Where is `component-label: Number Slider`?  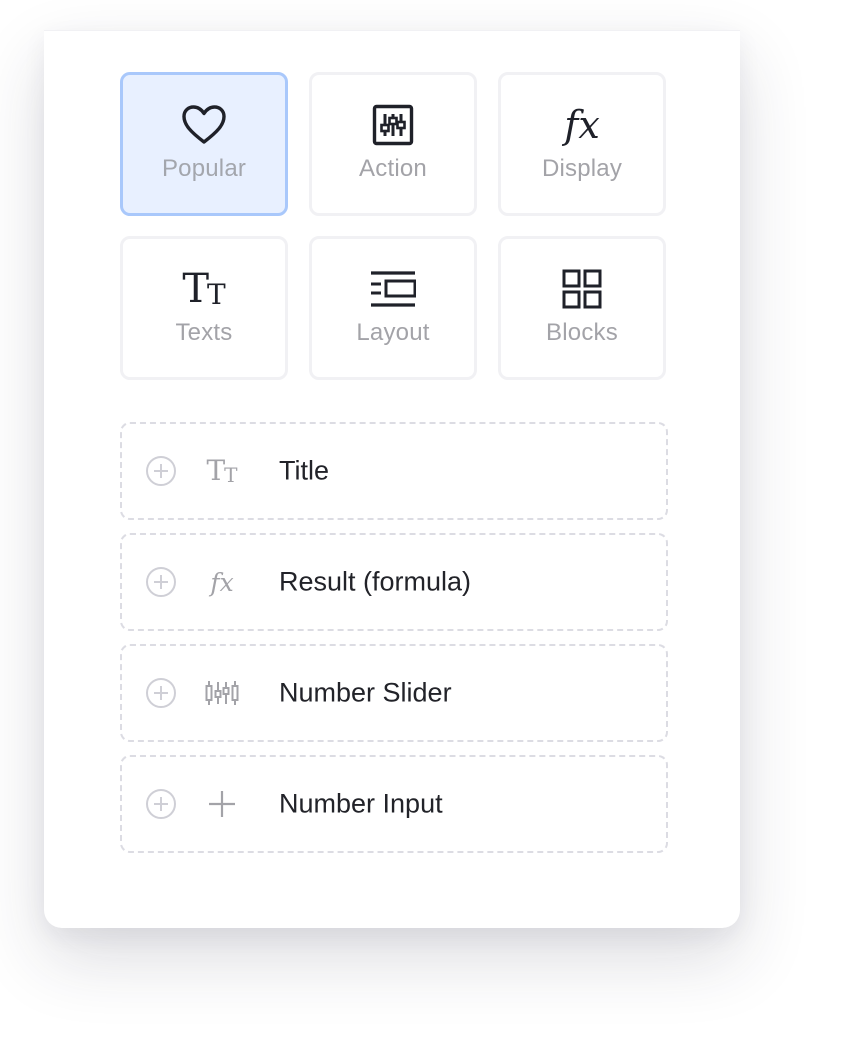 component-label: Number Slider is located at coordinates (365, 692).